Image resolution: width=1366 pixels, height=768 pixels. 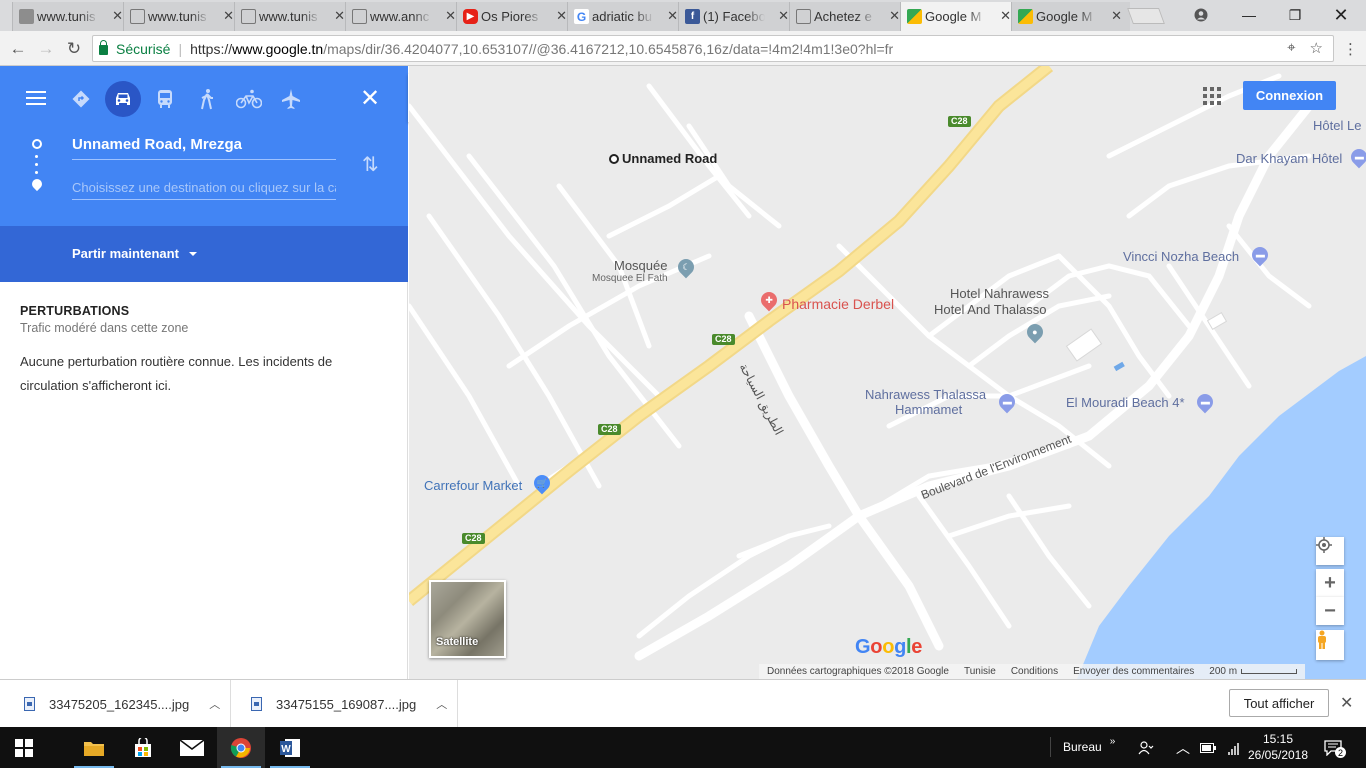 What do you see at coordinates (1146, 16) in the screenshot?
I see `new-tab-button` at bounding box center [1146, 16].